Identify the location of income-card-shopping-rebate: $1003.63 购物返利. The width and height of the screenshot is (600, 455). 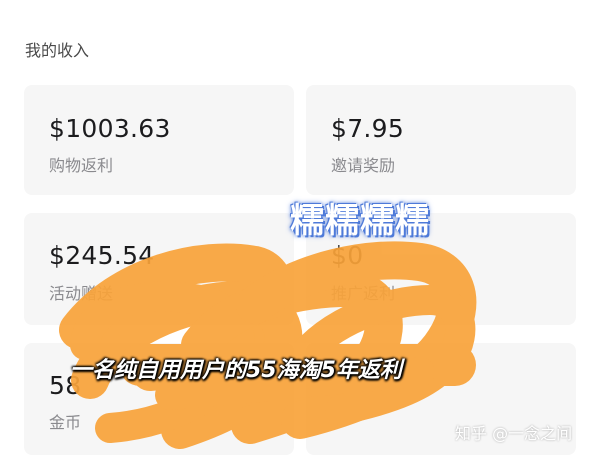
(159, 140).